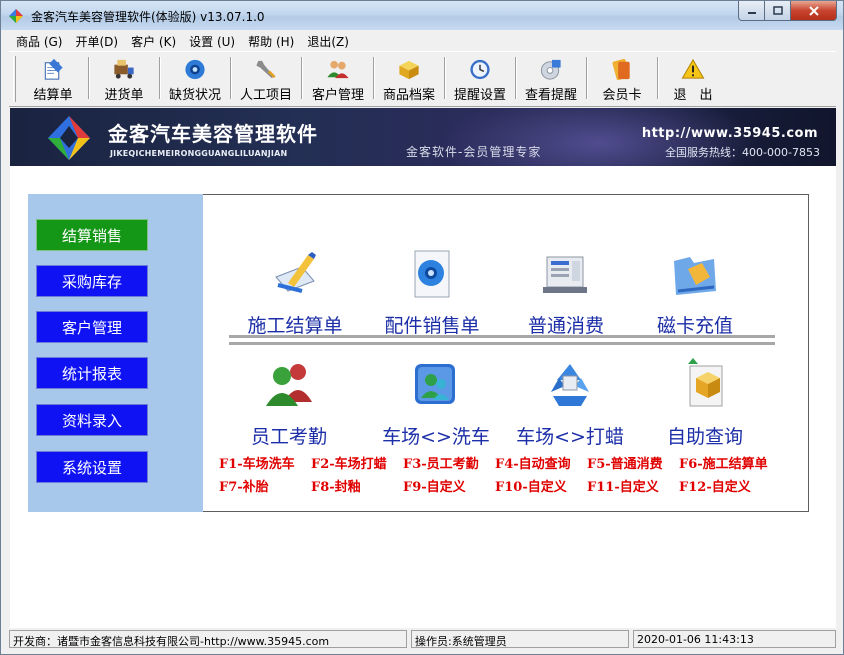 The image size is (844, 655). Describe the element at coordinates (565, 274) in the screenshot. I see `cash-register-icon` at that location.